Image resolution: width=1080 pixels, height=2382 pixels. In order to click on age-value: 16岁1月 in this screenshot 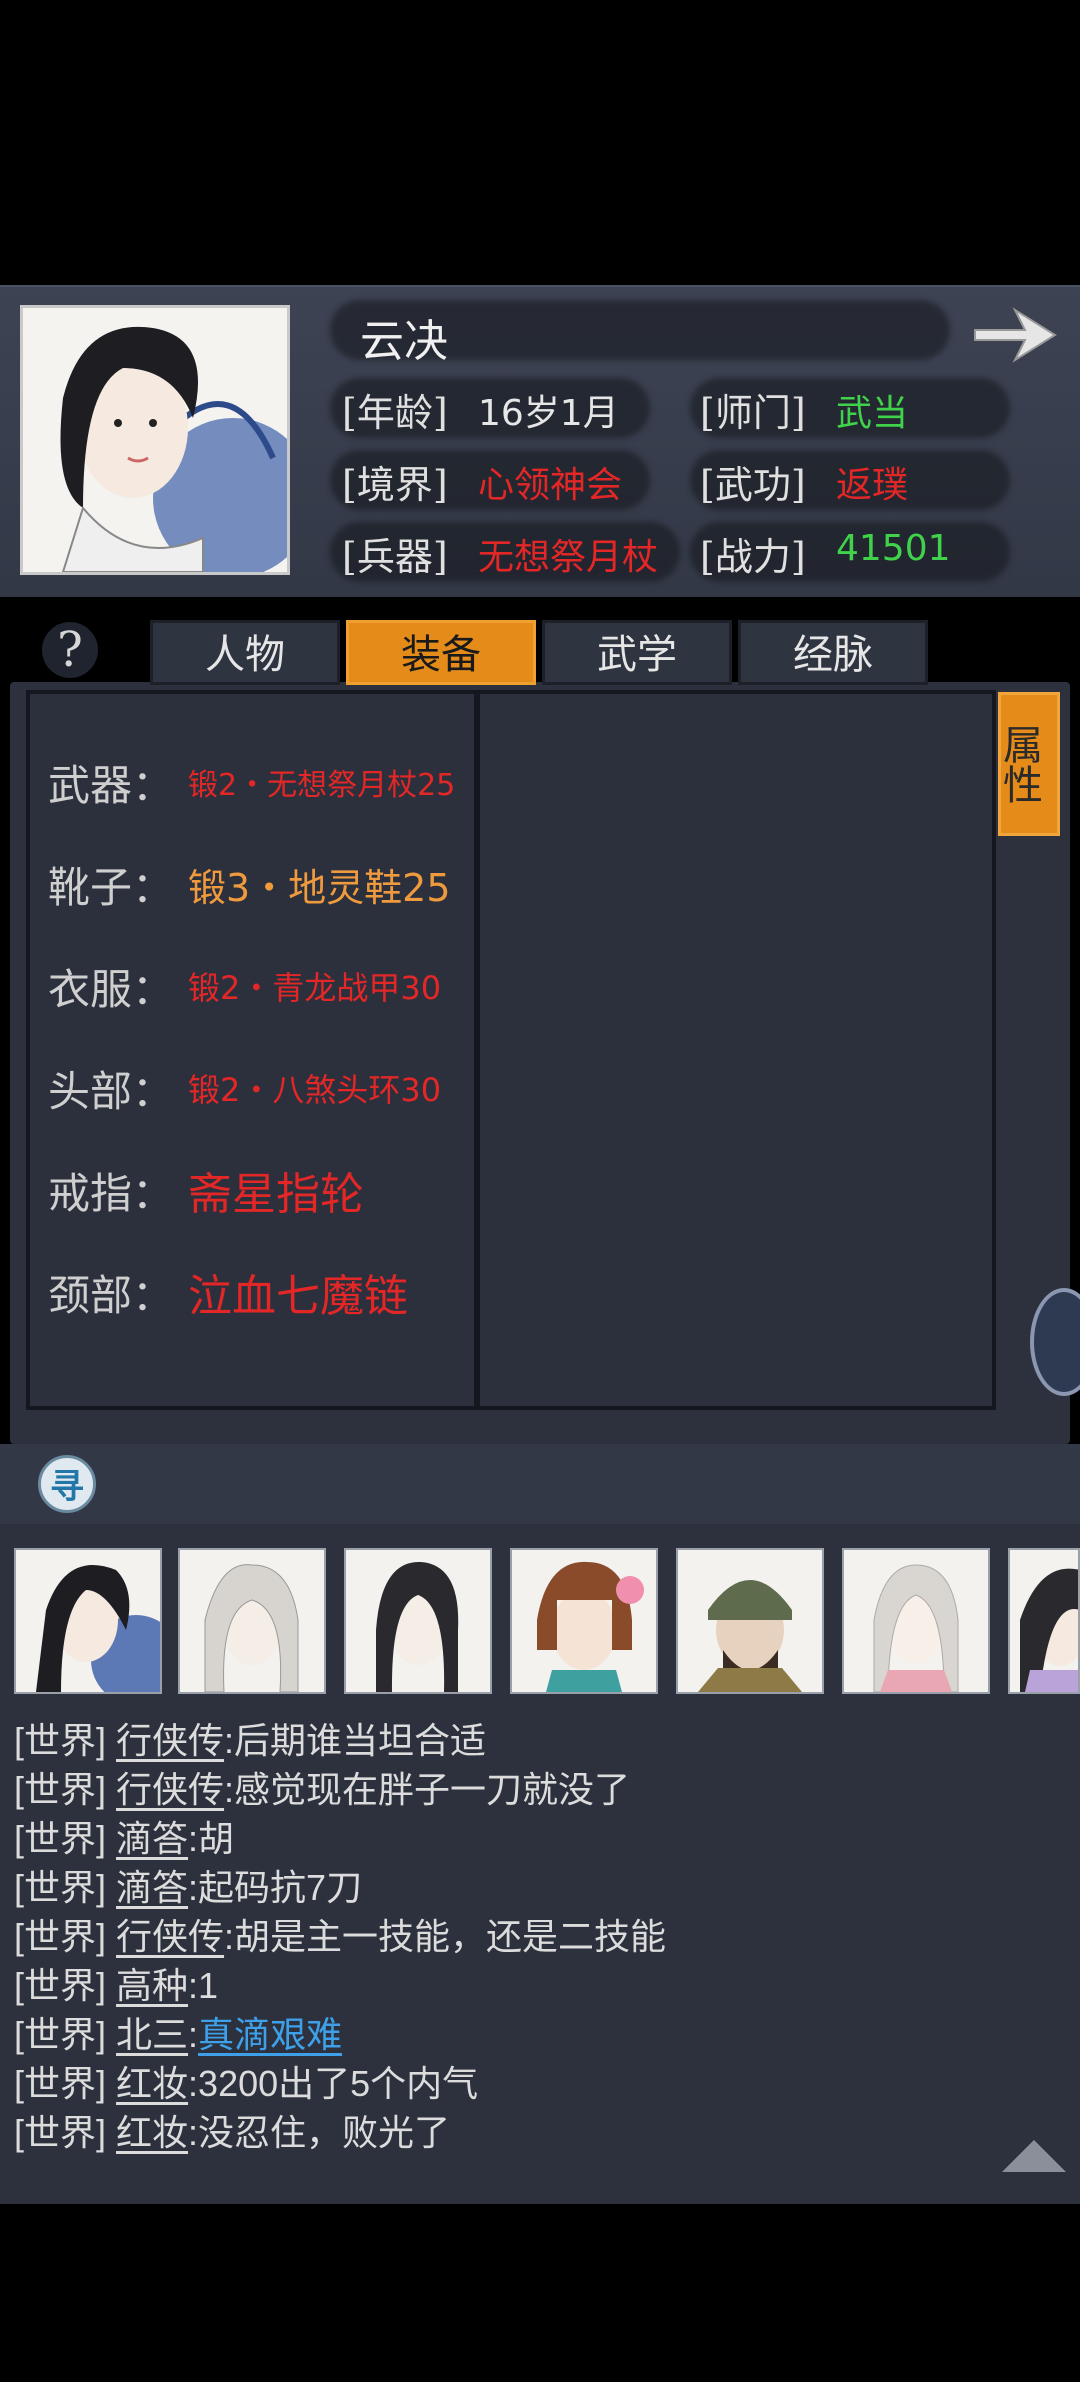, I will do `click(548, 413)`.